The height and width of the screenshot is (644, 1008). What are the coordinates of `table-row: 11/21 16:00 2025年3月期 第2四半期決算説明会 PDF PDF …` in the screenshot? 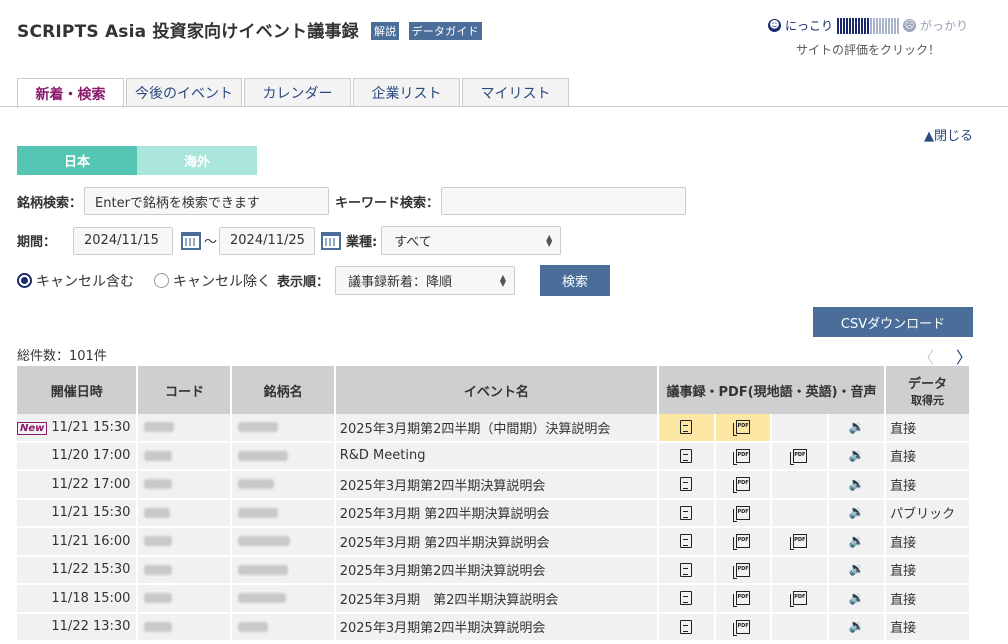 It's located at (493, 542).